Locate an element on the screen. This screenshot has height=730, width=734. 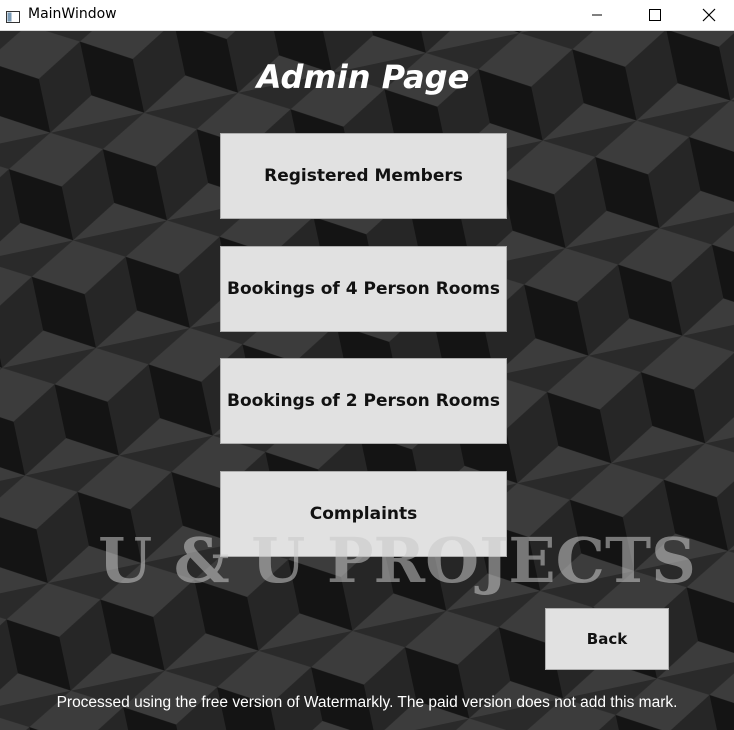
close-icon is located at coordinates (709, 15).